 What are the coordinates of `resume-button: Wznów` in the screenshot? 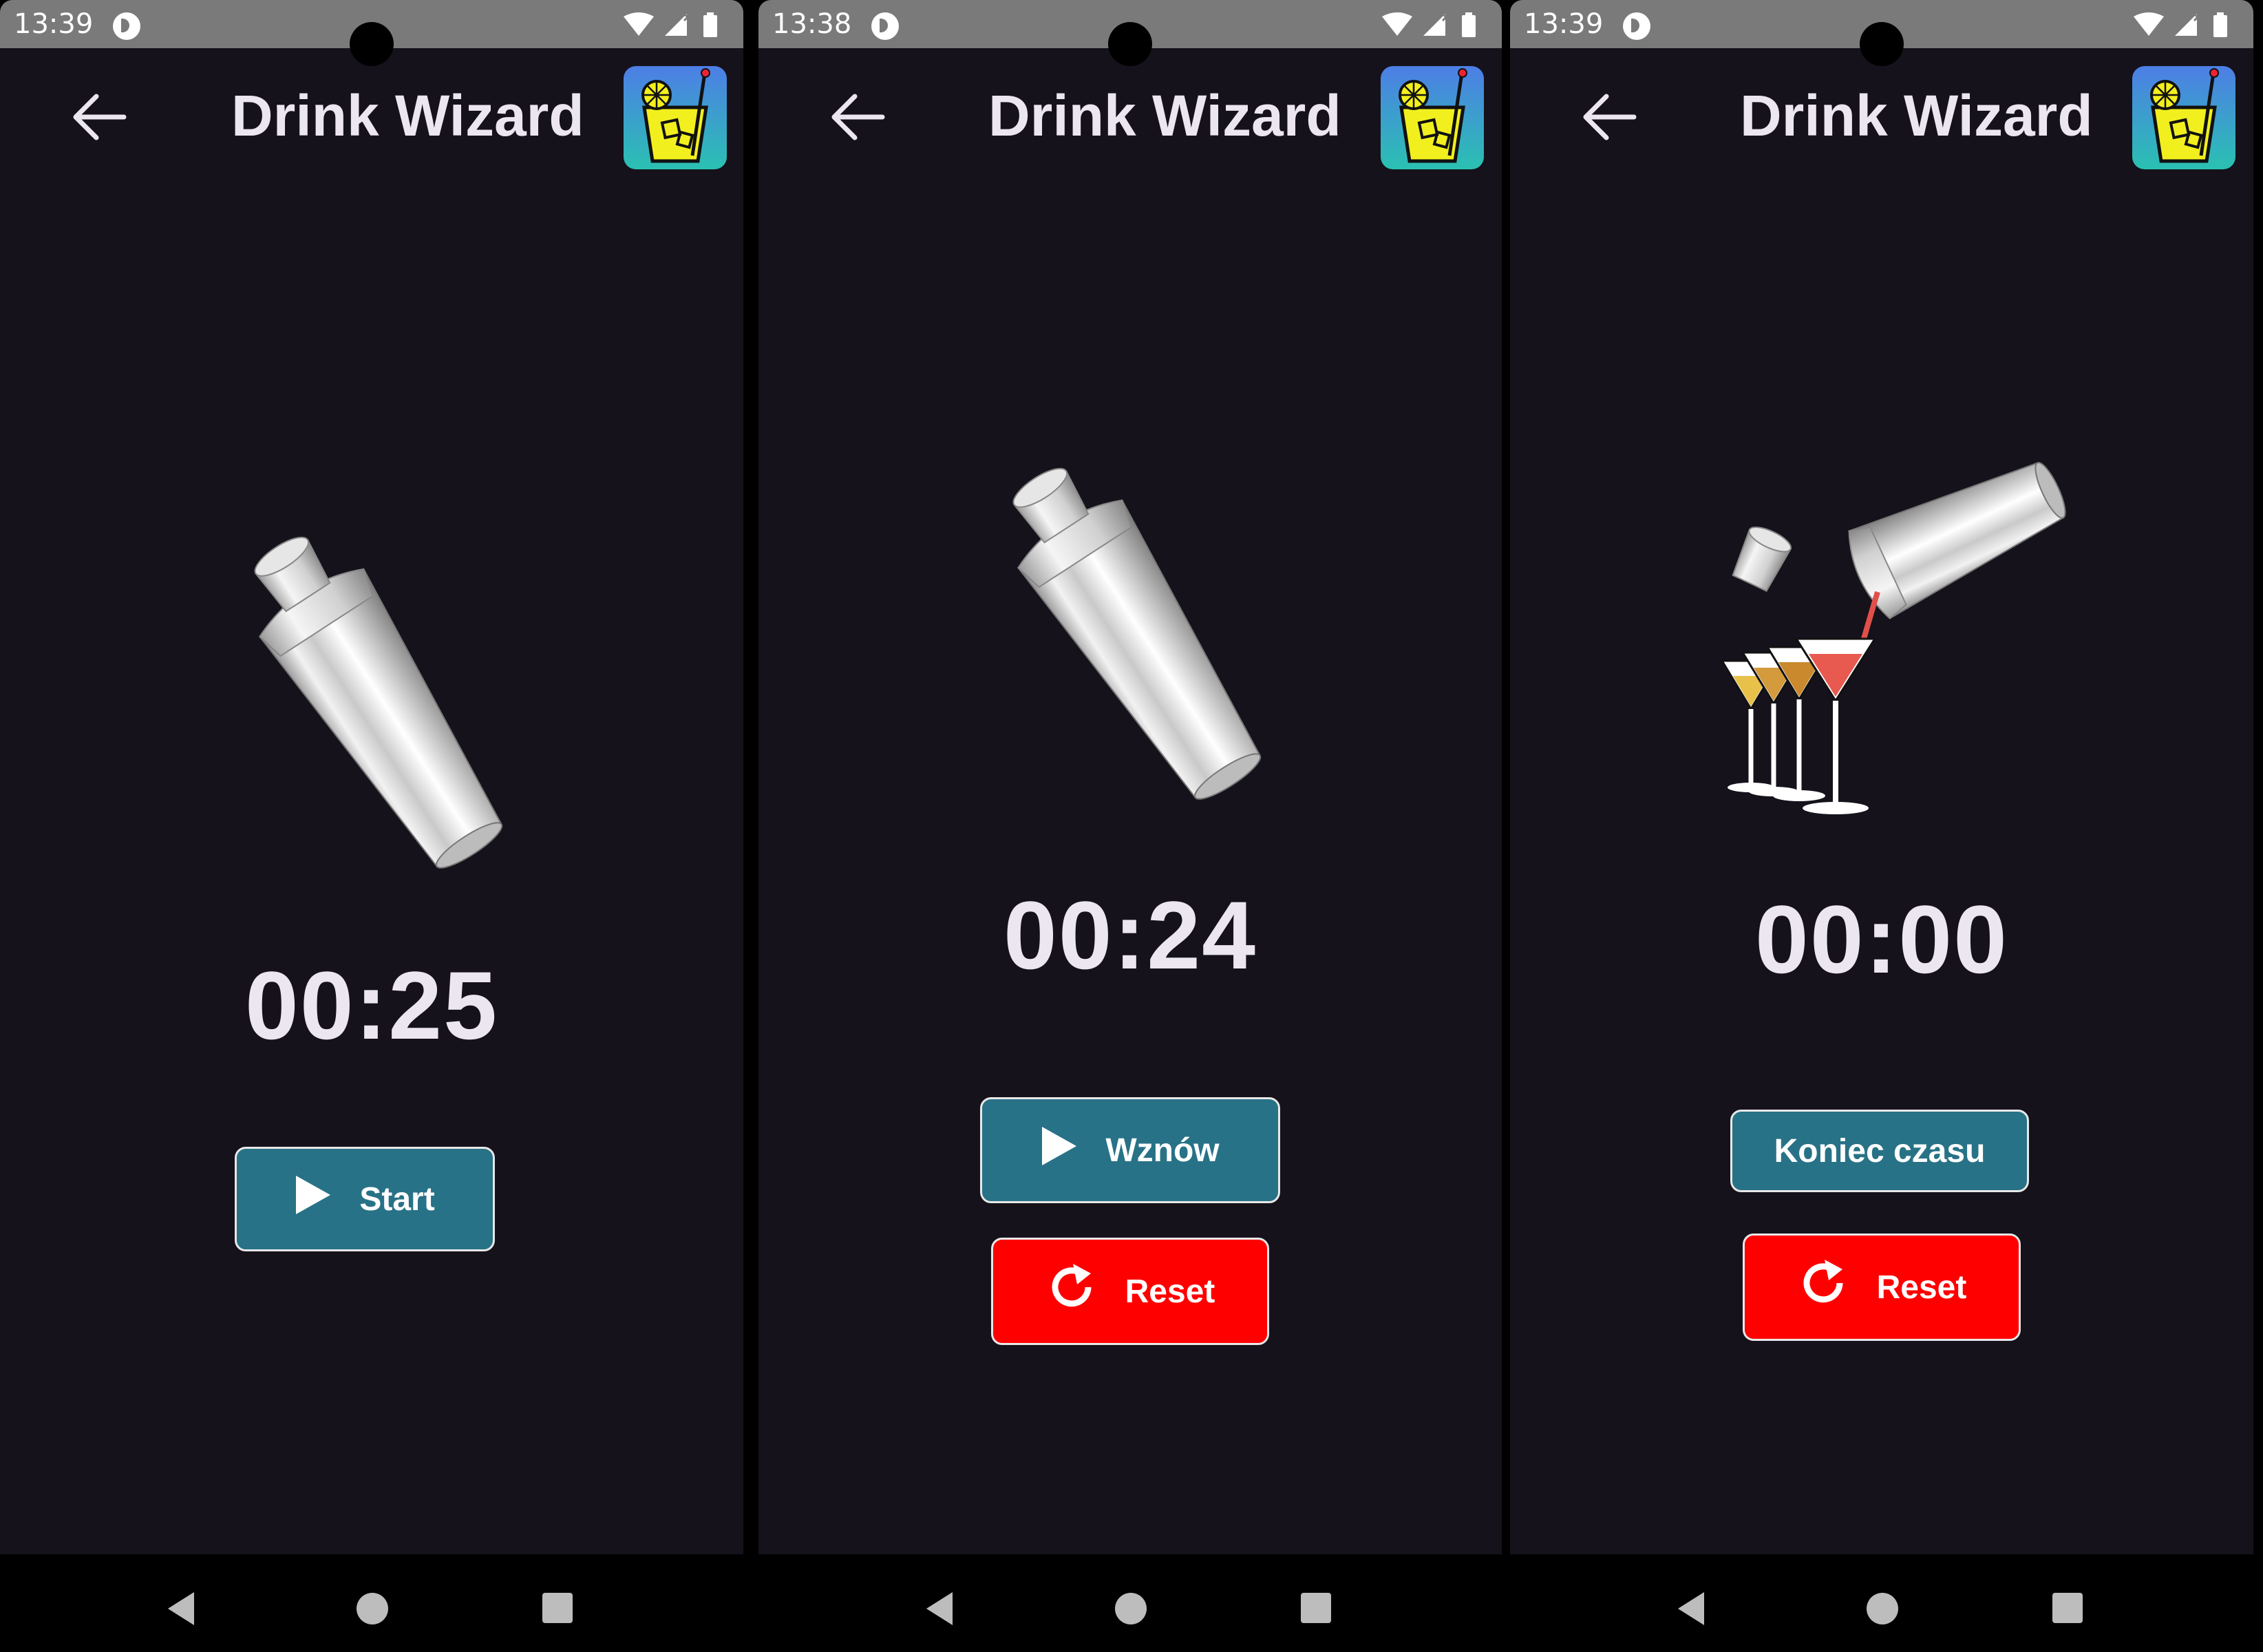 It's located at (1130, 1150).